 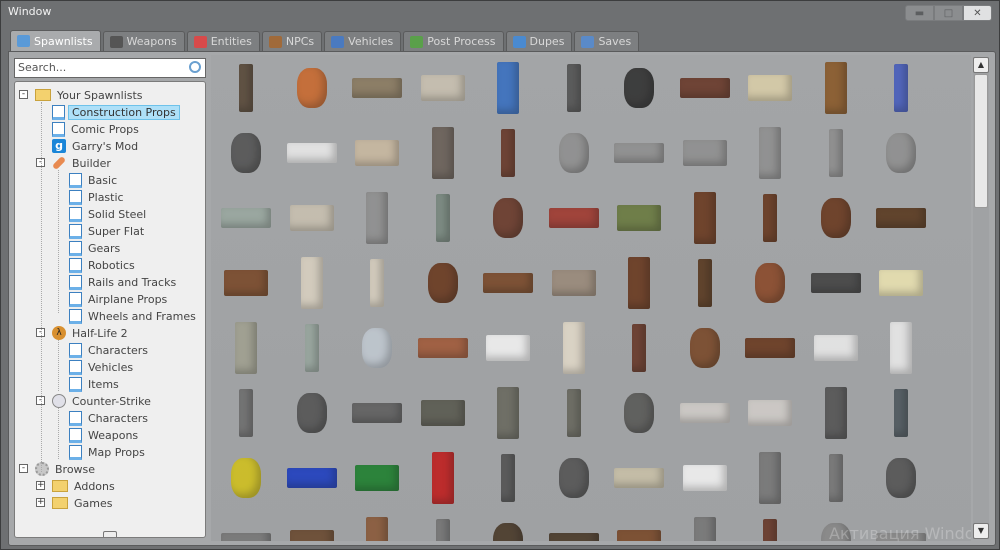 What do you see at coordinates (91, 333) in the screenshot?
I see `tree-item: λ Half-Life 2` at bounding box center [91, 333].